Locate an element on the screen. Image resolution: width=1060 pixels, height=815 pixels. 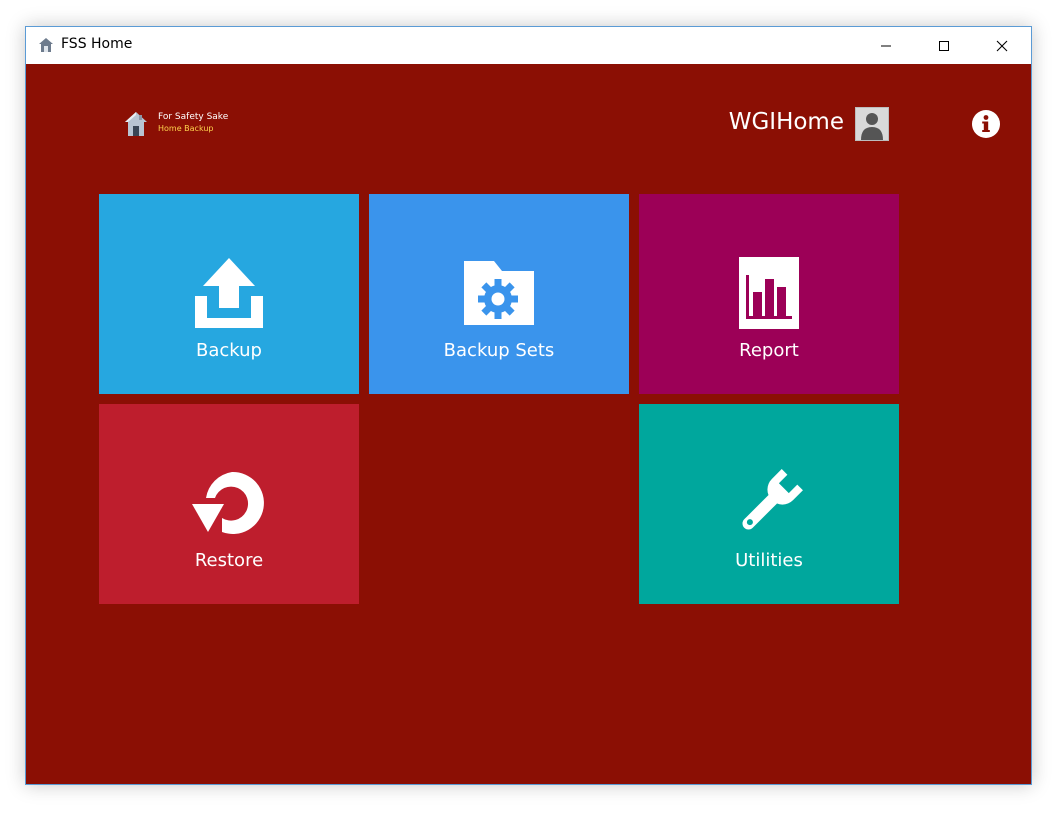
window-title: FSS Home is located at coordinates (97, 44).